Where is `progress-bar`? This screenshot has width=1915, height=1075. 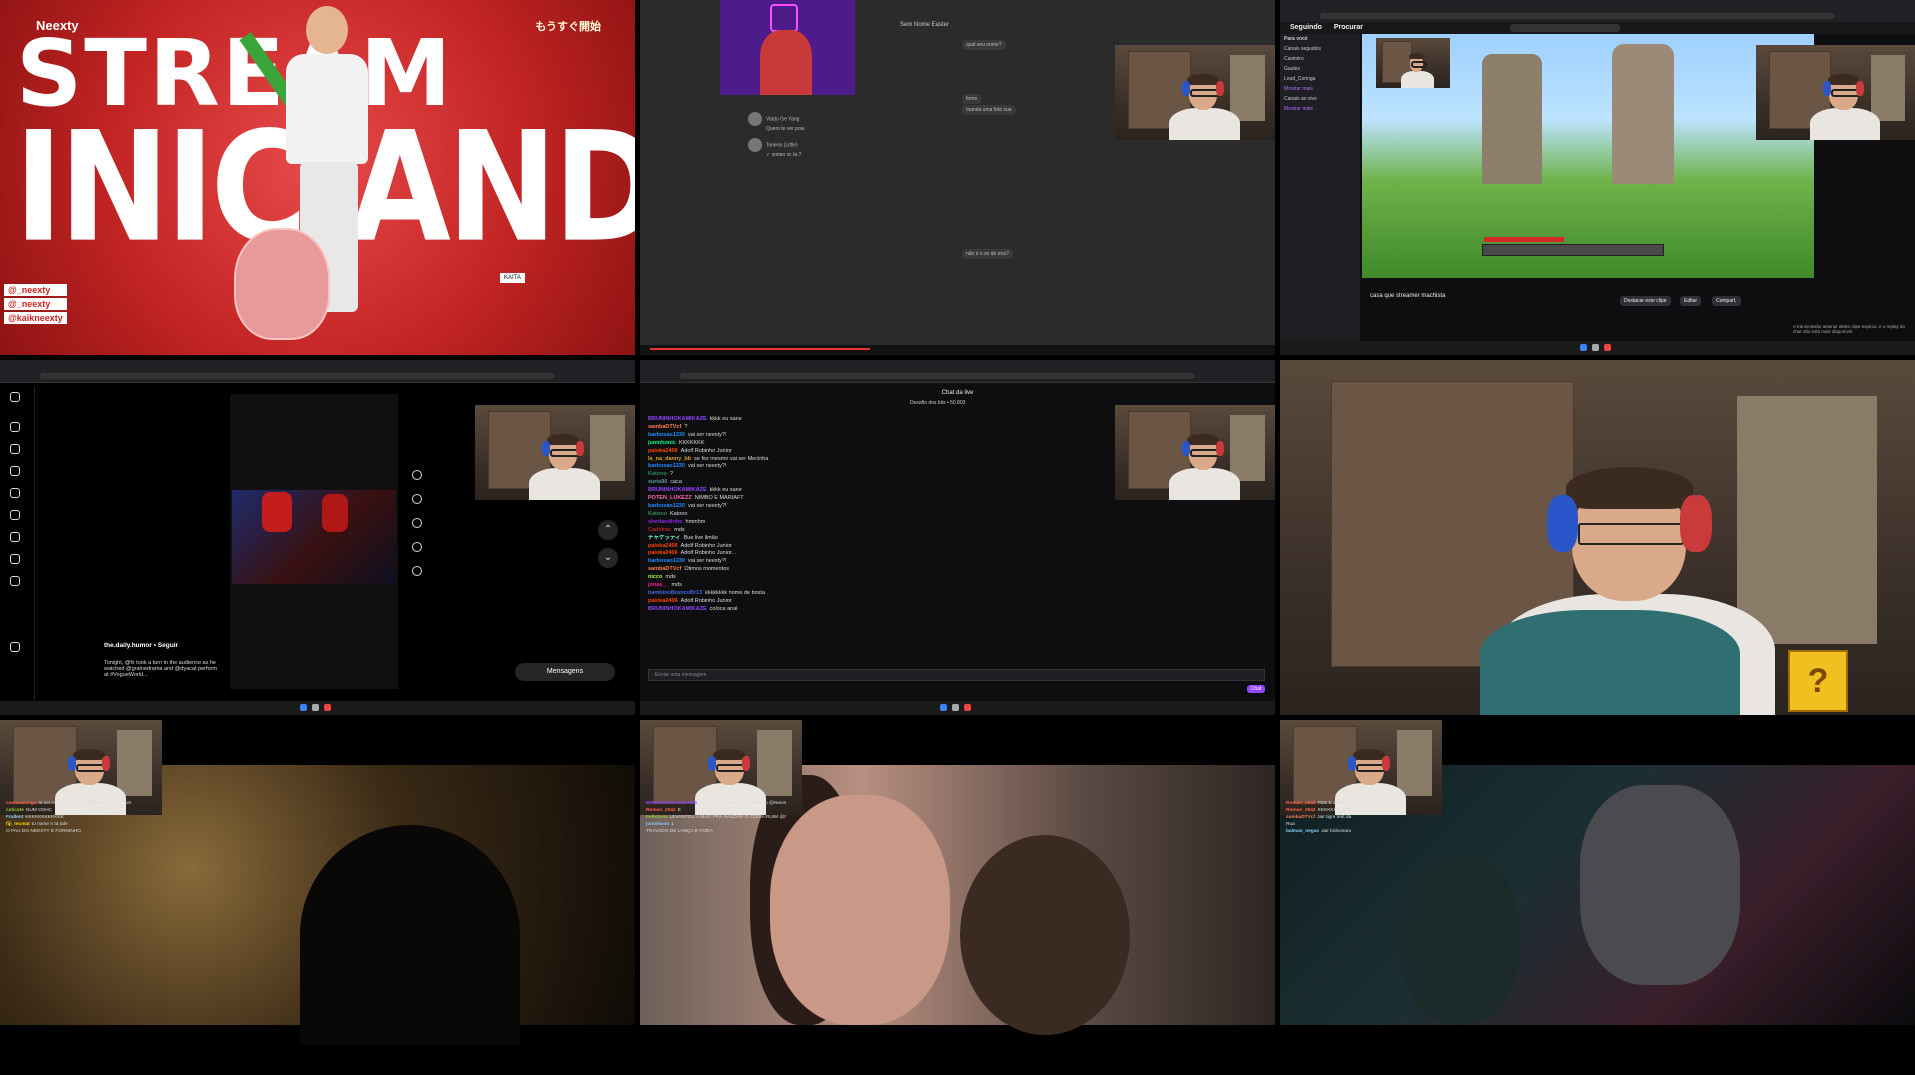 progress-bar is located at coordinates (760, 349).